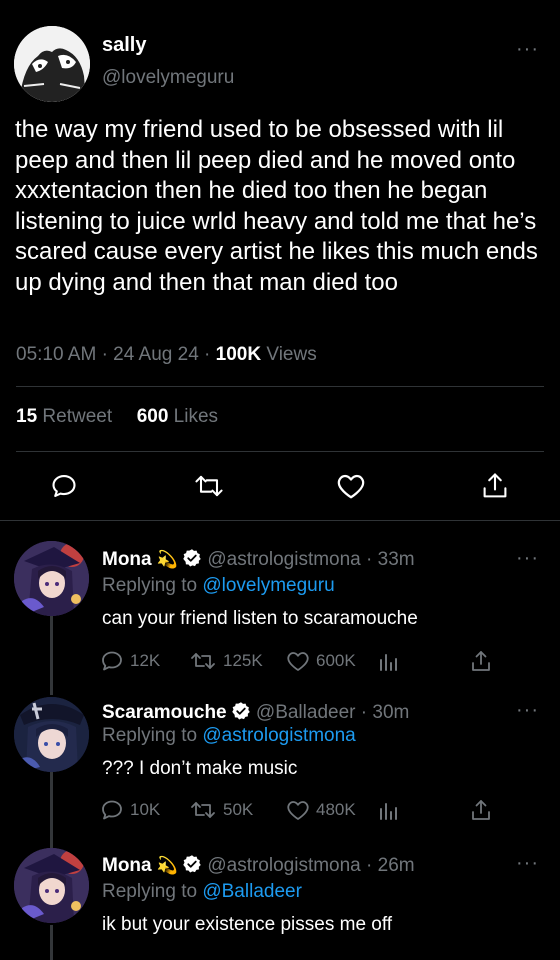  Describe the element at coordinates (52, 64) in the screenshot. I see `author-avatar` at that location.